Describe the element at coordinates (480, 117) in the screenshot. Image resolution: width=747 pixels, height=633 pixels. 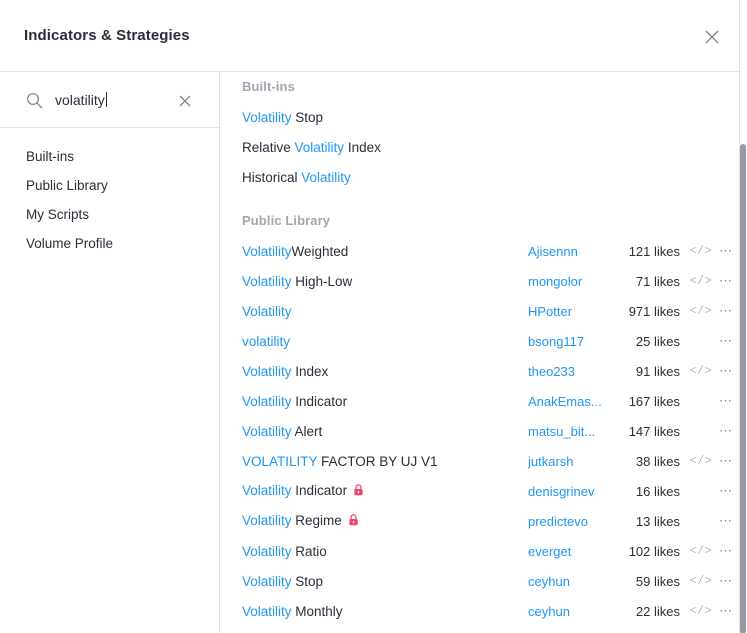
I see `list-item: Volatility Stop` at that location.